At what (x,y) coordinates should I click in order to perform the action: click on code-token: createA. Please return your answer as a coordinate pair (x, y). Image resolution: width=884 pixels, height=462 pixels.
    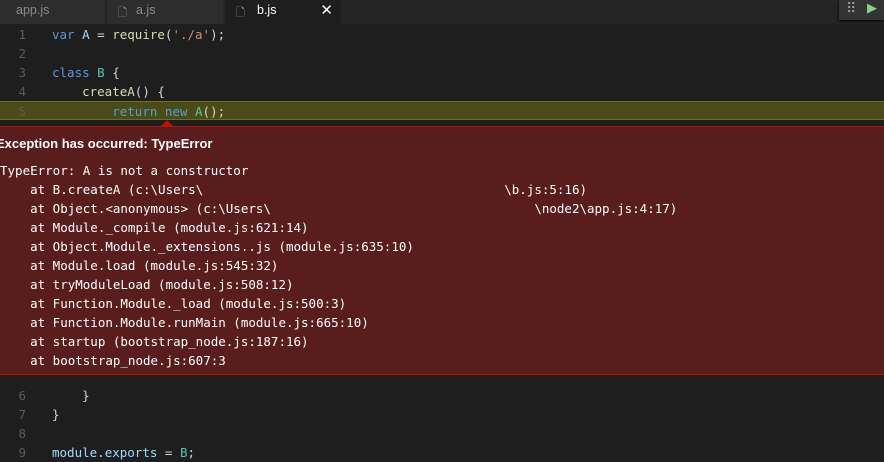
    Looking at the image, I should click on (108, 91).